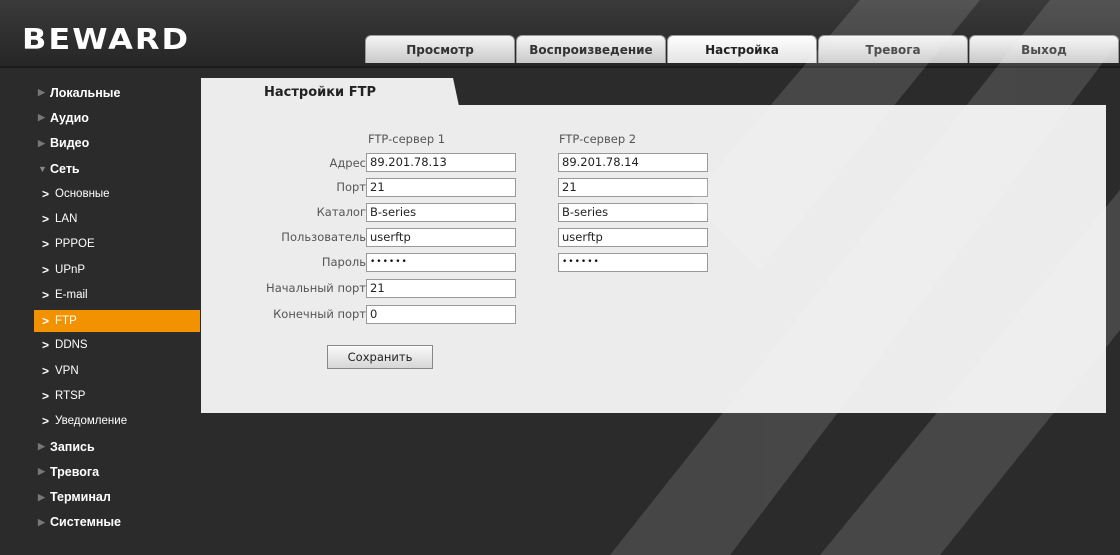 The height and width of the screenshot is (555, 1120). What do you see at coordinates (347, 163) in the screenshot?
I see `address-label: Адрес` at bounding box center [347, 163].